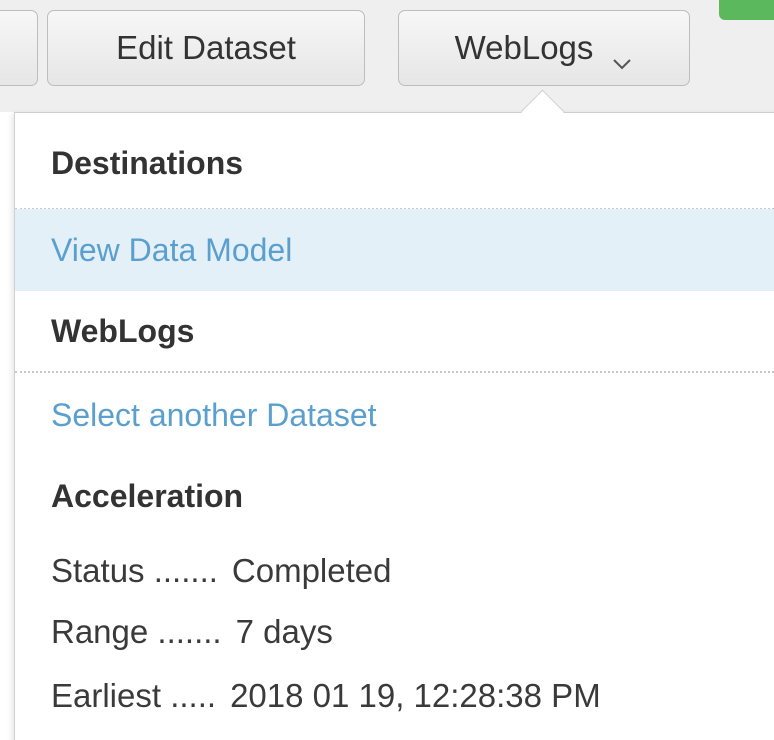  Describe the element at coordinates (415, 695) in the screenshot. I see `earliest-value: 2018 01 19, 12:28:38 PM` at that location.